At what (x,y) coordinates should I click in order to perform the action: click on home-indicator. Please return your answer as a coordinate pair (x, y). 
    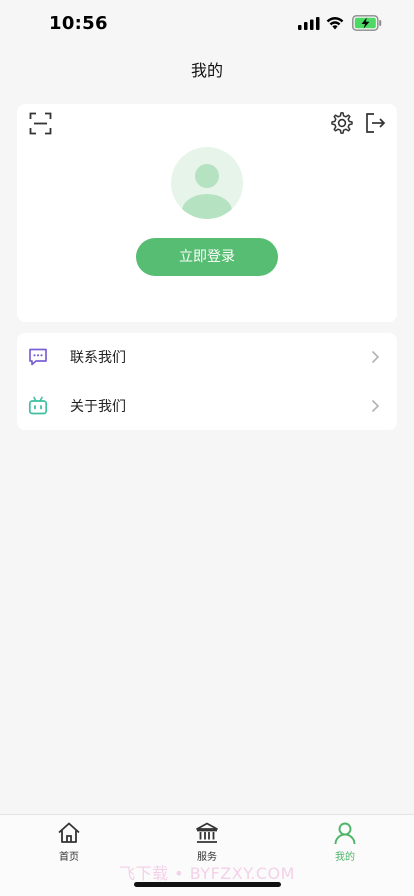
    Looking at the image, I should click on (207, 884).